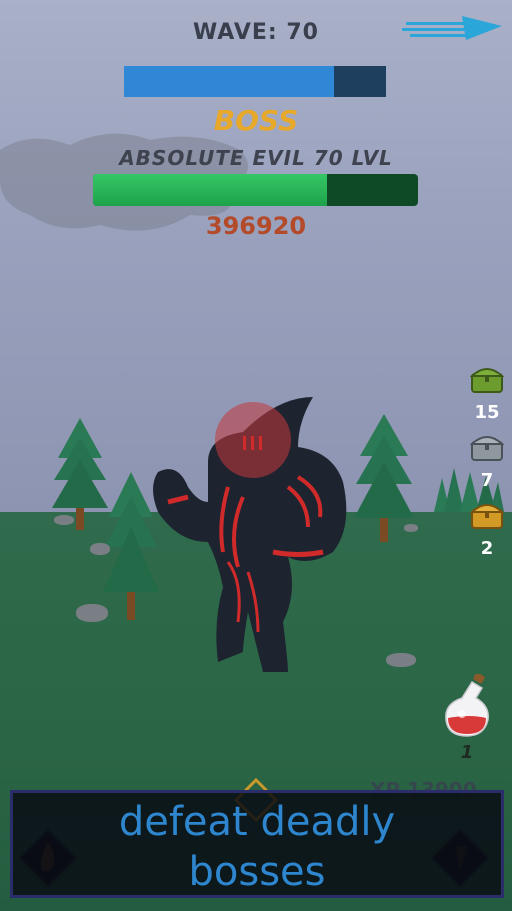  I want to click on promo-banner: defeat deadly bosses, so click(257, 844).